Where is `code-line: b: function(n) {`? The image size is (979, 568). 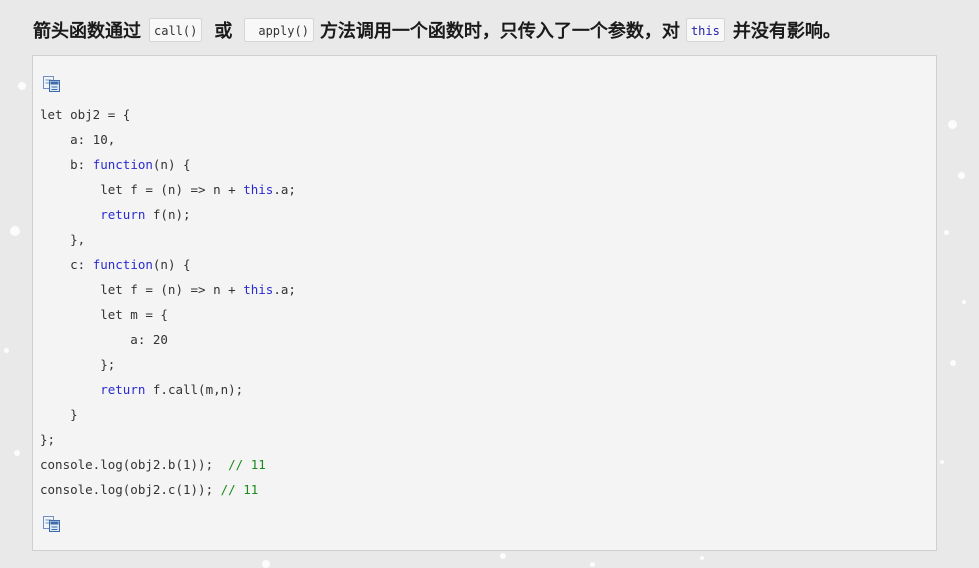
code-line: b: function(n) { is located at coordinates (168, 164).